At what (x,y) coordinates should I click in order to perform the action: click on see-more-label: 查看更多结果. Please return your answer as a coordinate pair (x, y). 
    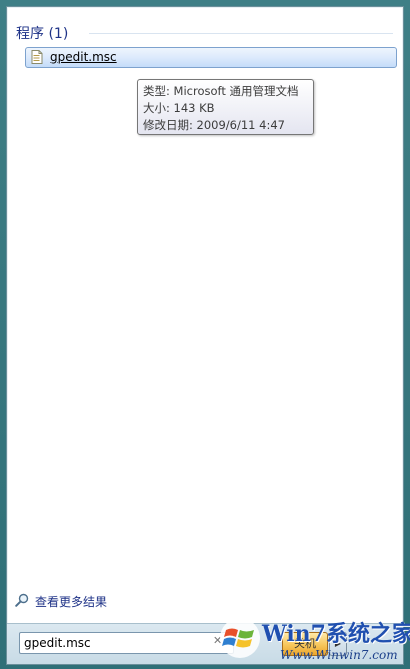
    Looking at the image, I should click on (71, 602).